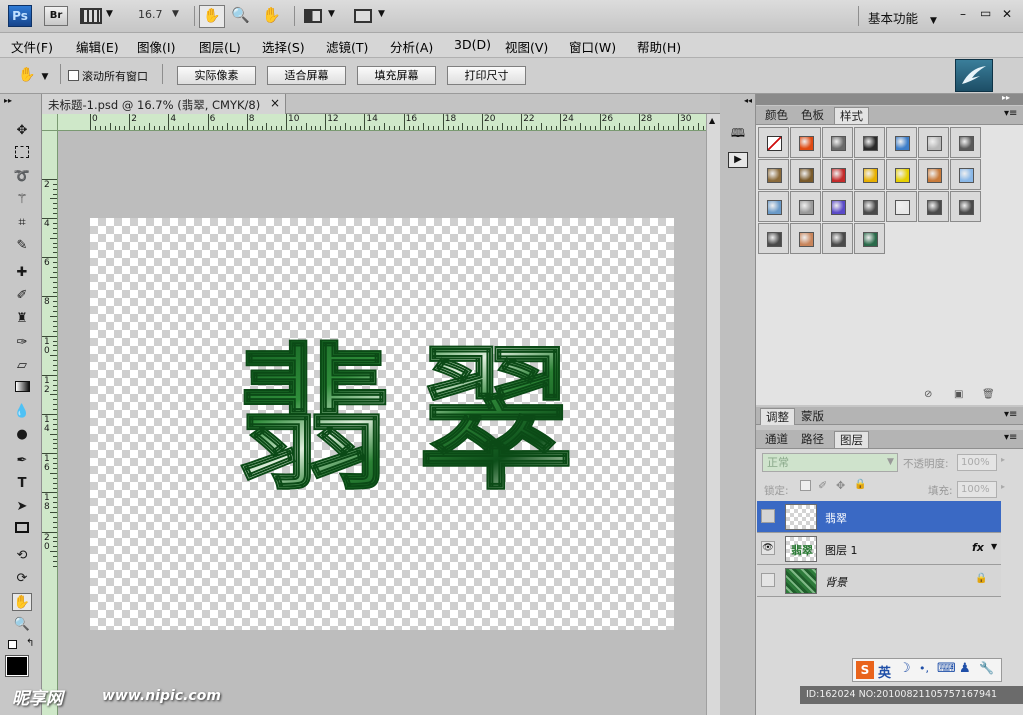  I want to click on tab-paths: 路径, so click(812, 439).